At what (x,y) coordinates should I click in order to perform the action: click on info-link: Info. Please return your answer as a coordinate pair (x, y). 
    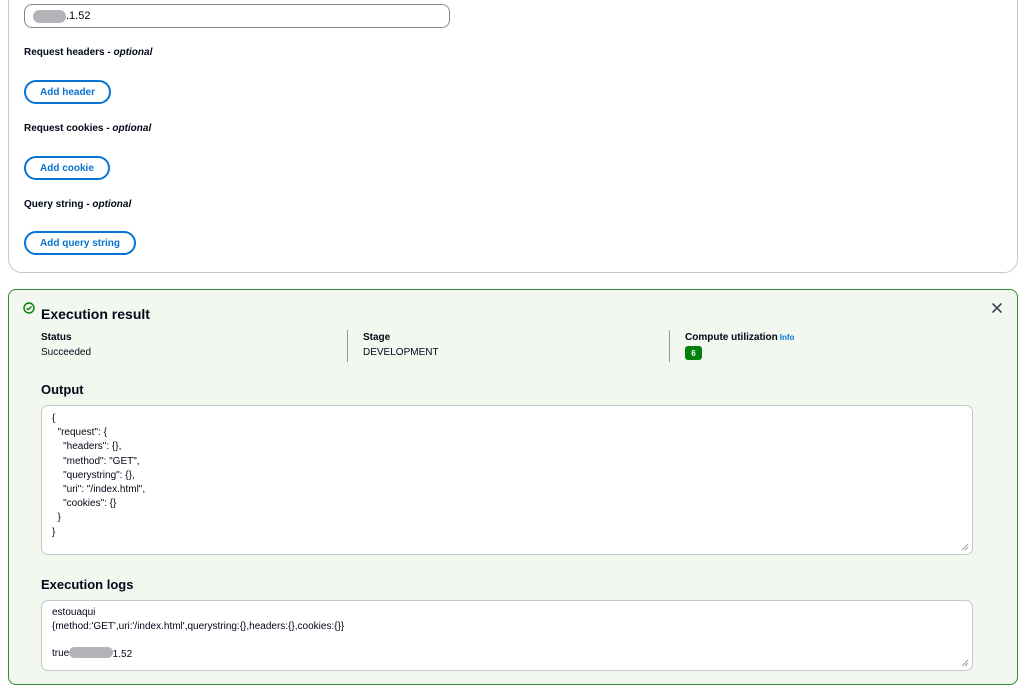
    Looking at the image, I should click on (787, 337).